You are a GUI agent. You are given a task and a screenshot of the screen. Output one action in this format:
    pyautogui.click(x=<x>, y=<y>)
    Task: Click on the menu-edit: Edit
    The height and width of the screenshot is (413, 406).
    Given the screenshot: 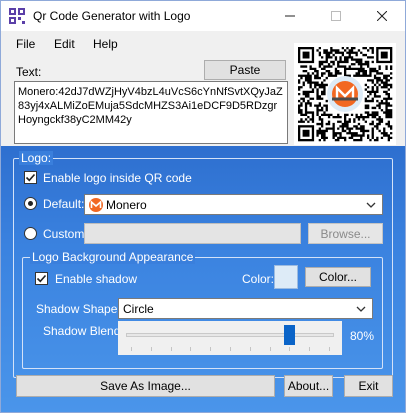 What is the action you would take?
    pyautogui.click(x=64, y=44)
    